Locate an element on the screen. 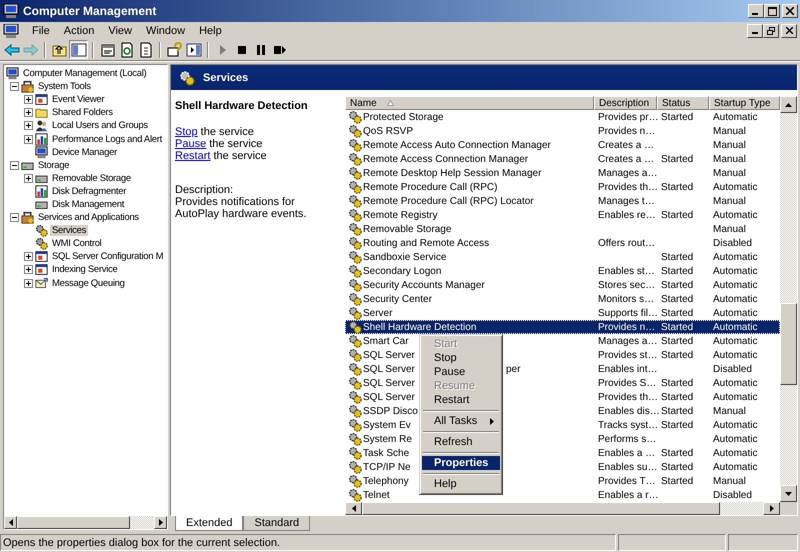  column-header: Description is located at coordinates (625, 103).